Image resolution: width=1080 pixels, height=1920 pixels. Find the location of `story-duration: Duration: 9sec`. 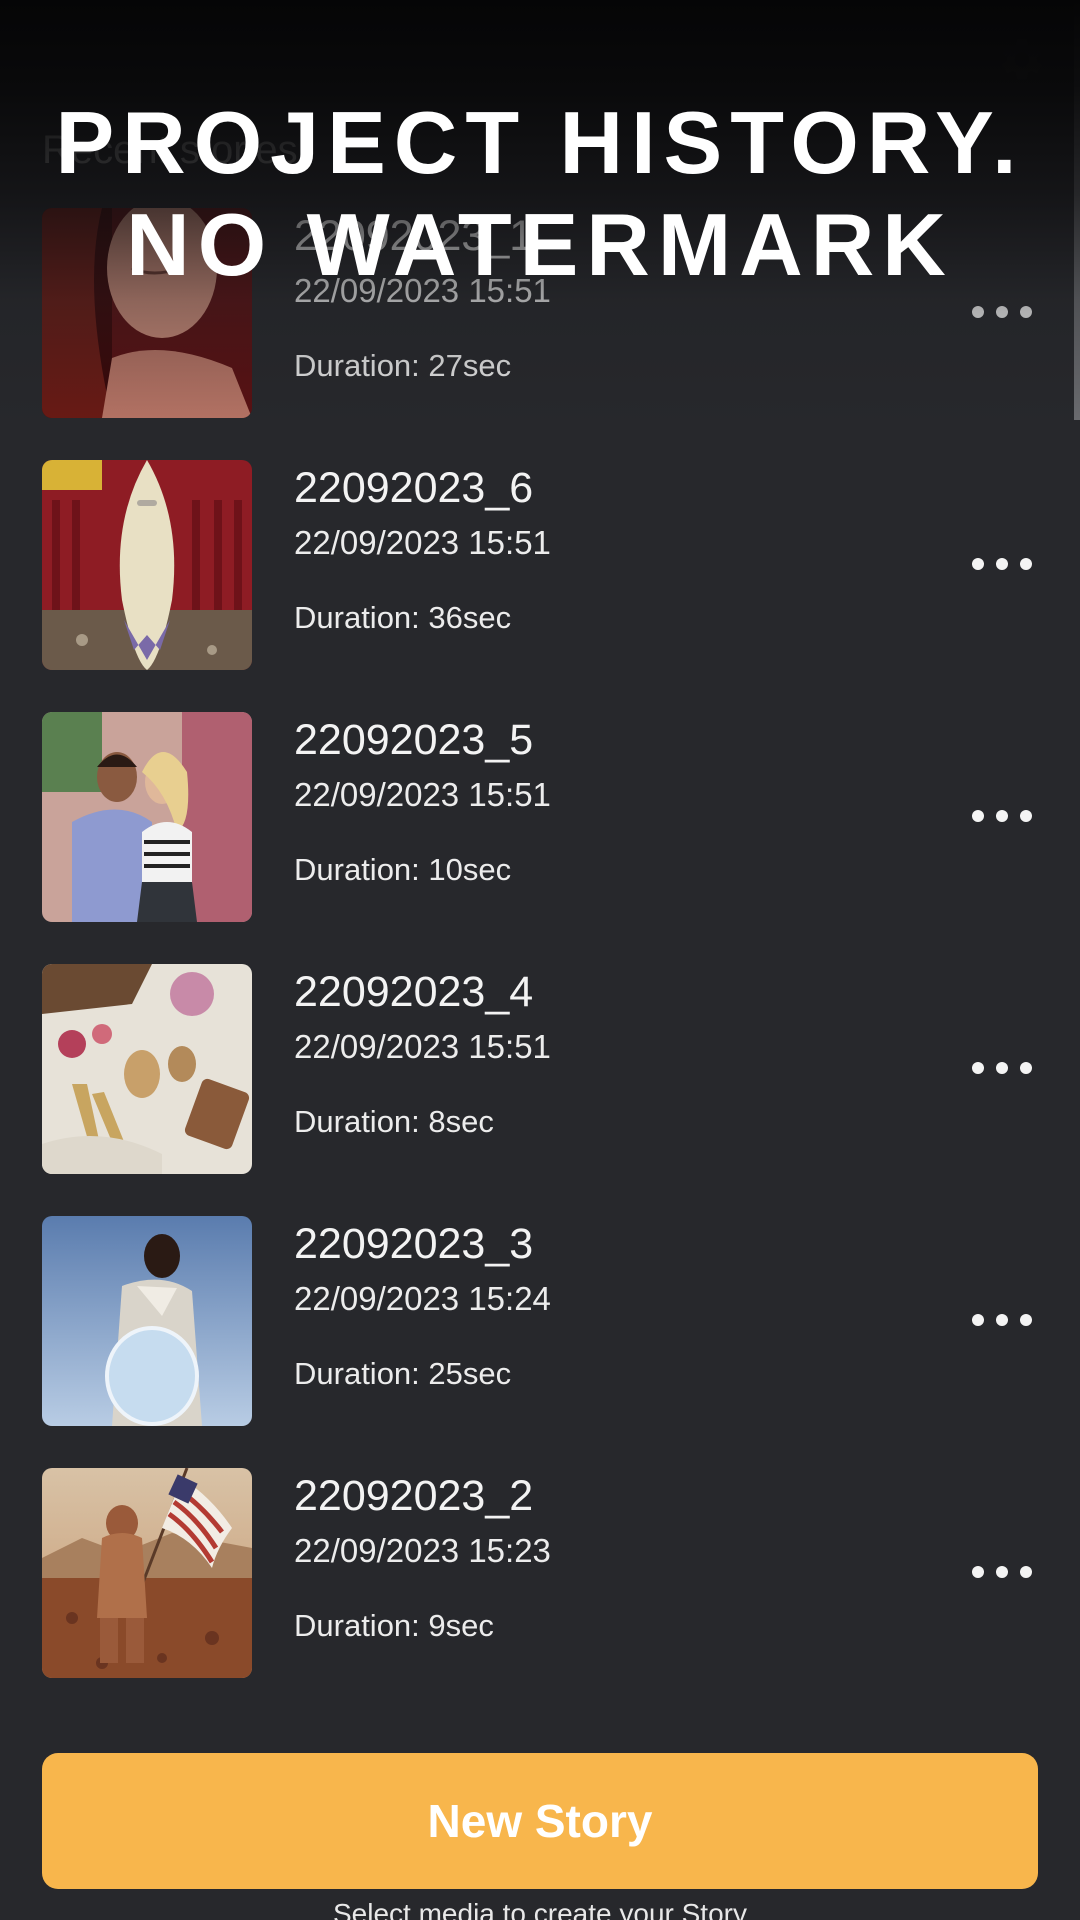

story-duration: Duration: 9sec is located at coordinates (394, 1625).